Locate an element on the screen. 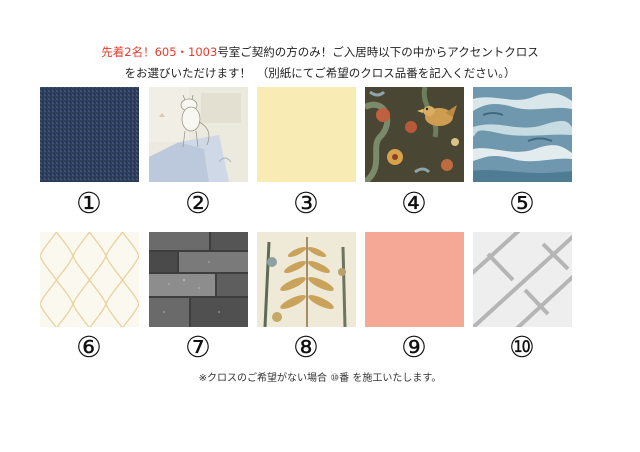 This screenshot has height=452, width=640. header-red-prefix: 先着2名！605・1003 is located at coordinates (159, 52).